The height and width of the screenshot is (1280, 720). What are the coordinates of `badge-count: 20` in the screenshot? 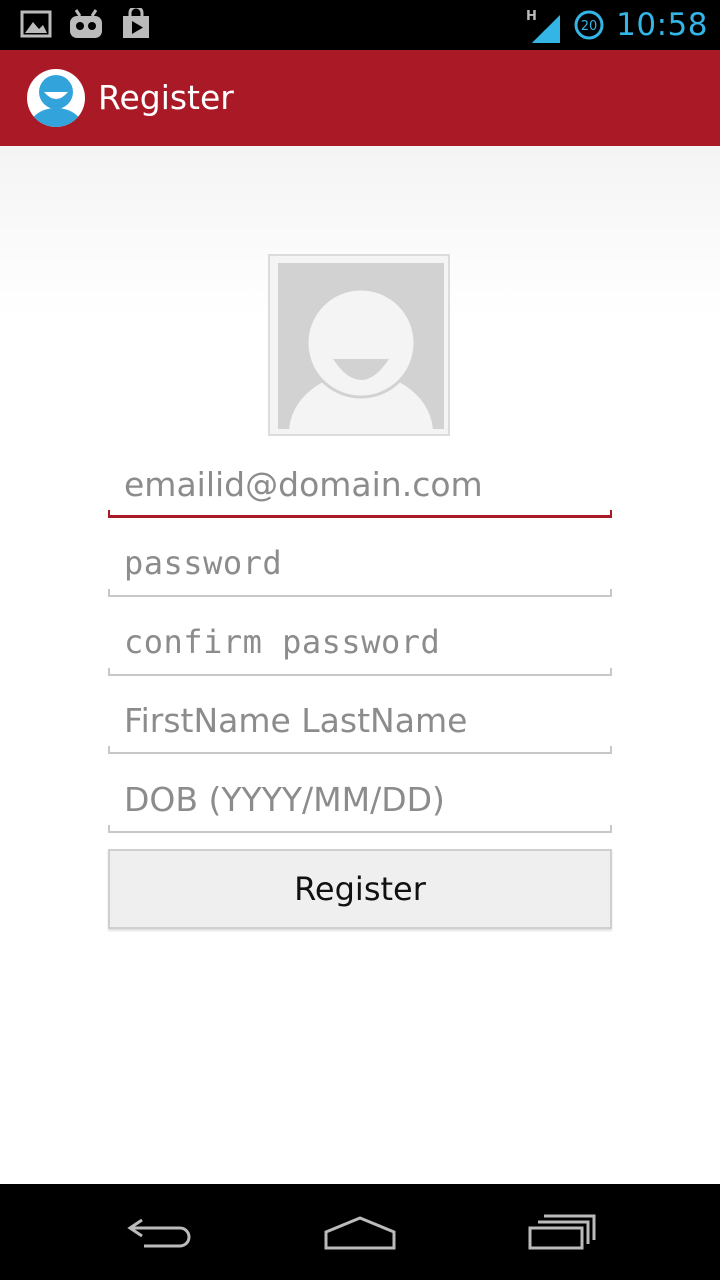 It's located at (589, 26).